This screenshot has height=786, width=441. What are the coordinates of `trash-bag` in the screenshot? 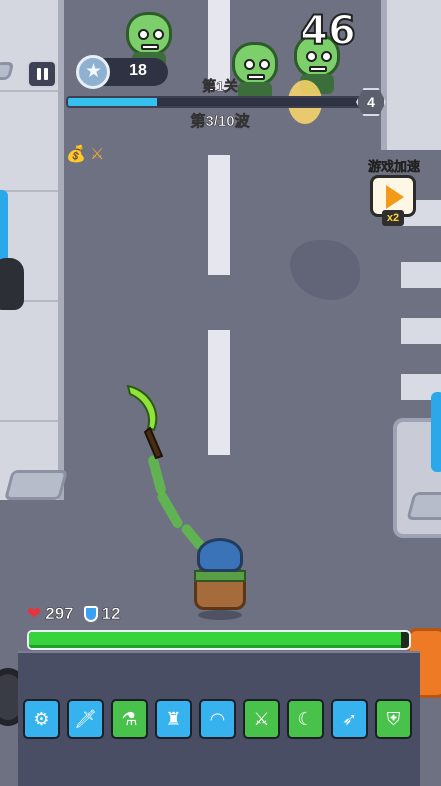 It's located at (12, 284).